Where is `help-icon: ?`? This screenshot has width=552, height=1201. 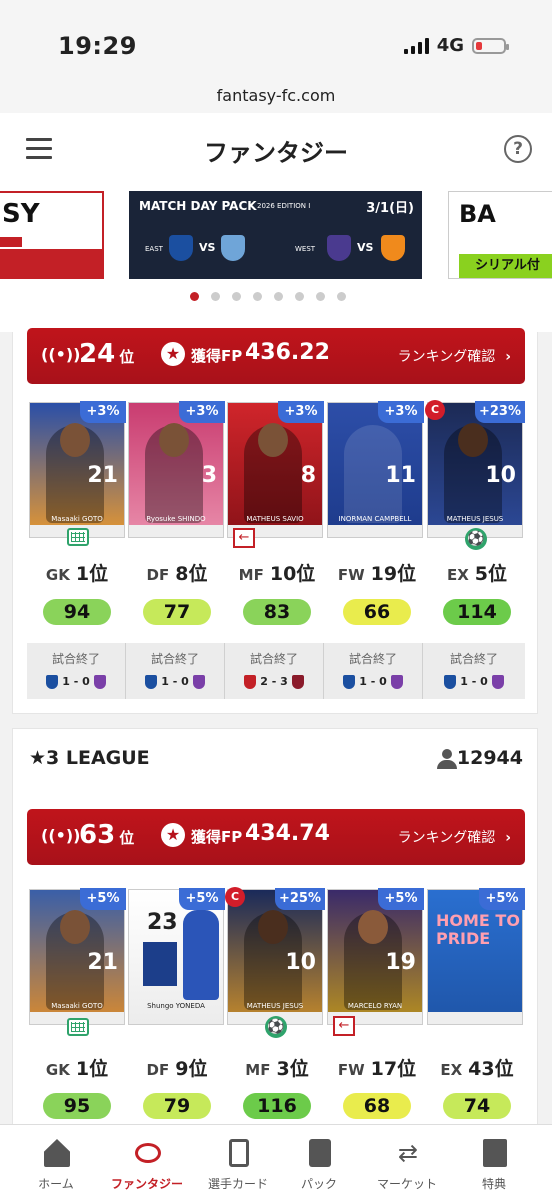
help-icon: ? is located at coordinates (518, 149).